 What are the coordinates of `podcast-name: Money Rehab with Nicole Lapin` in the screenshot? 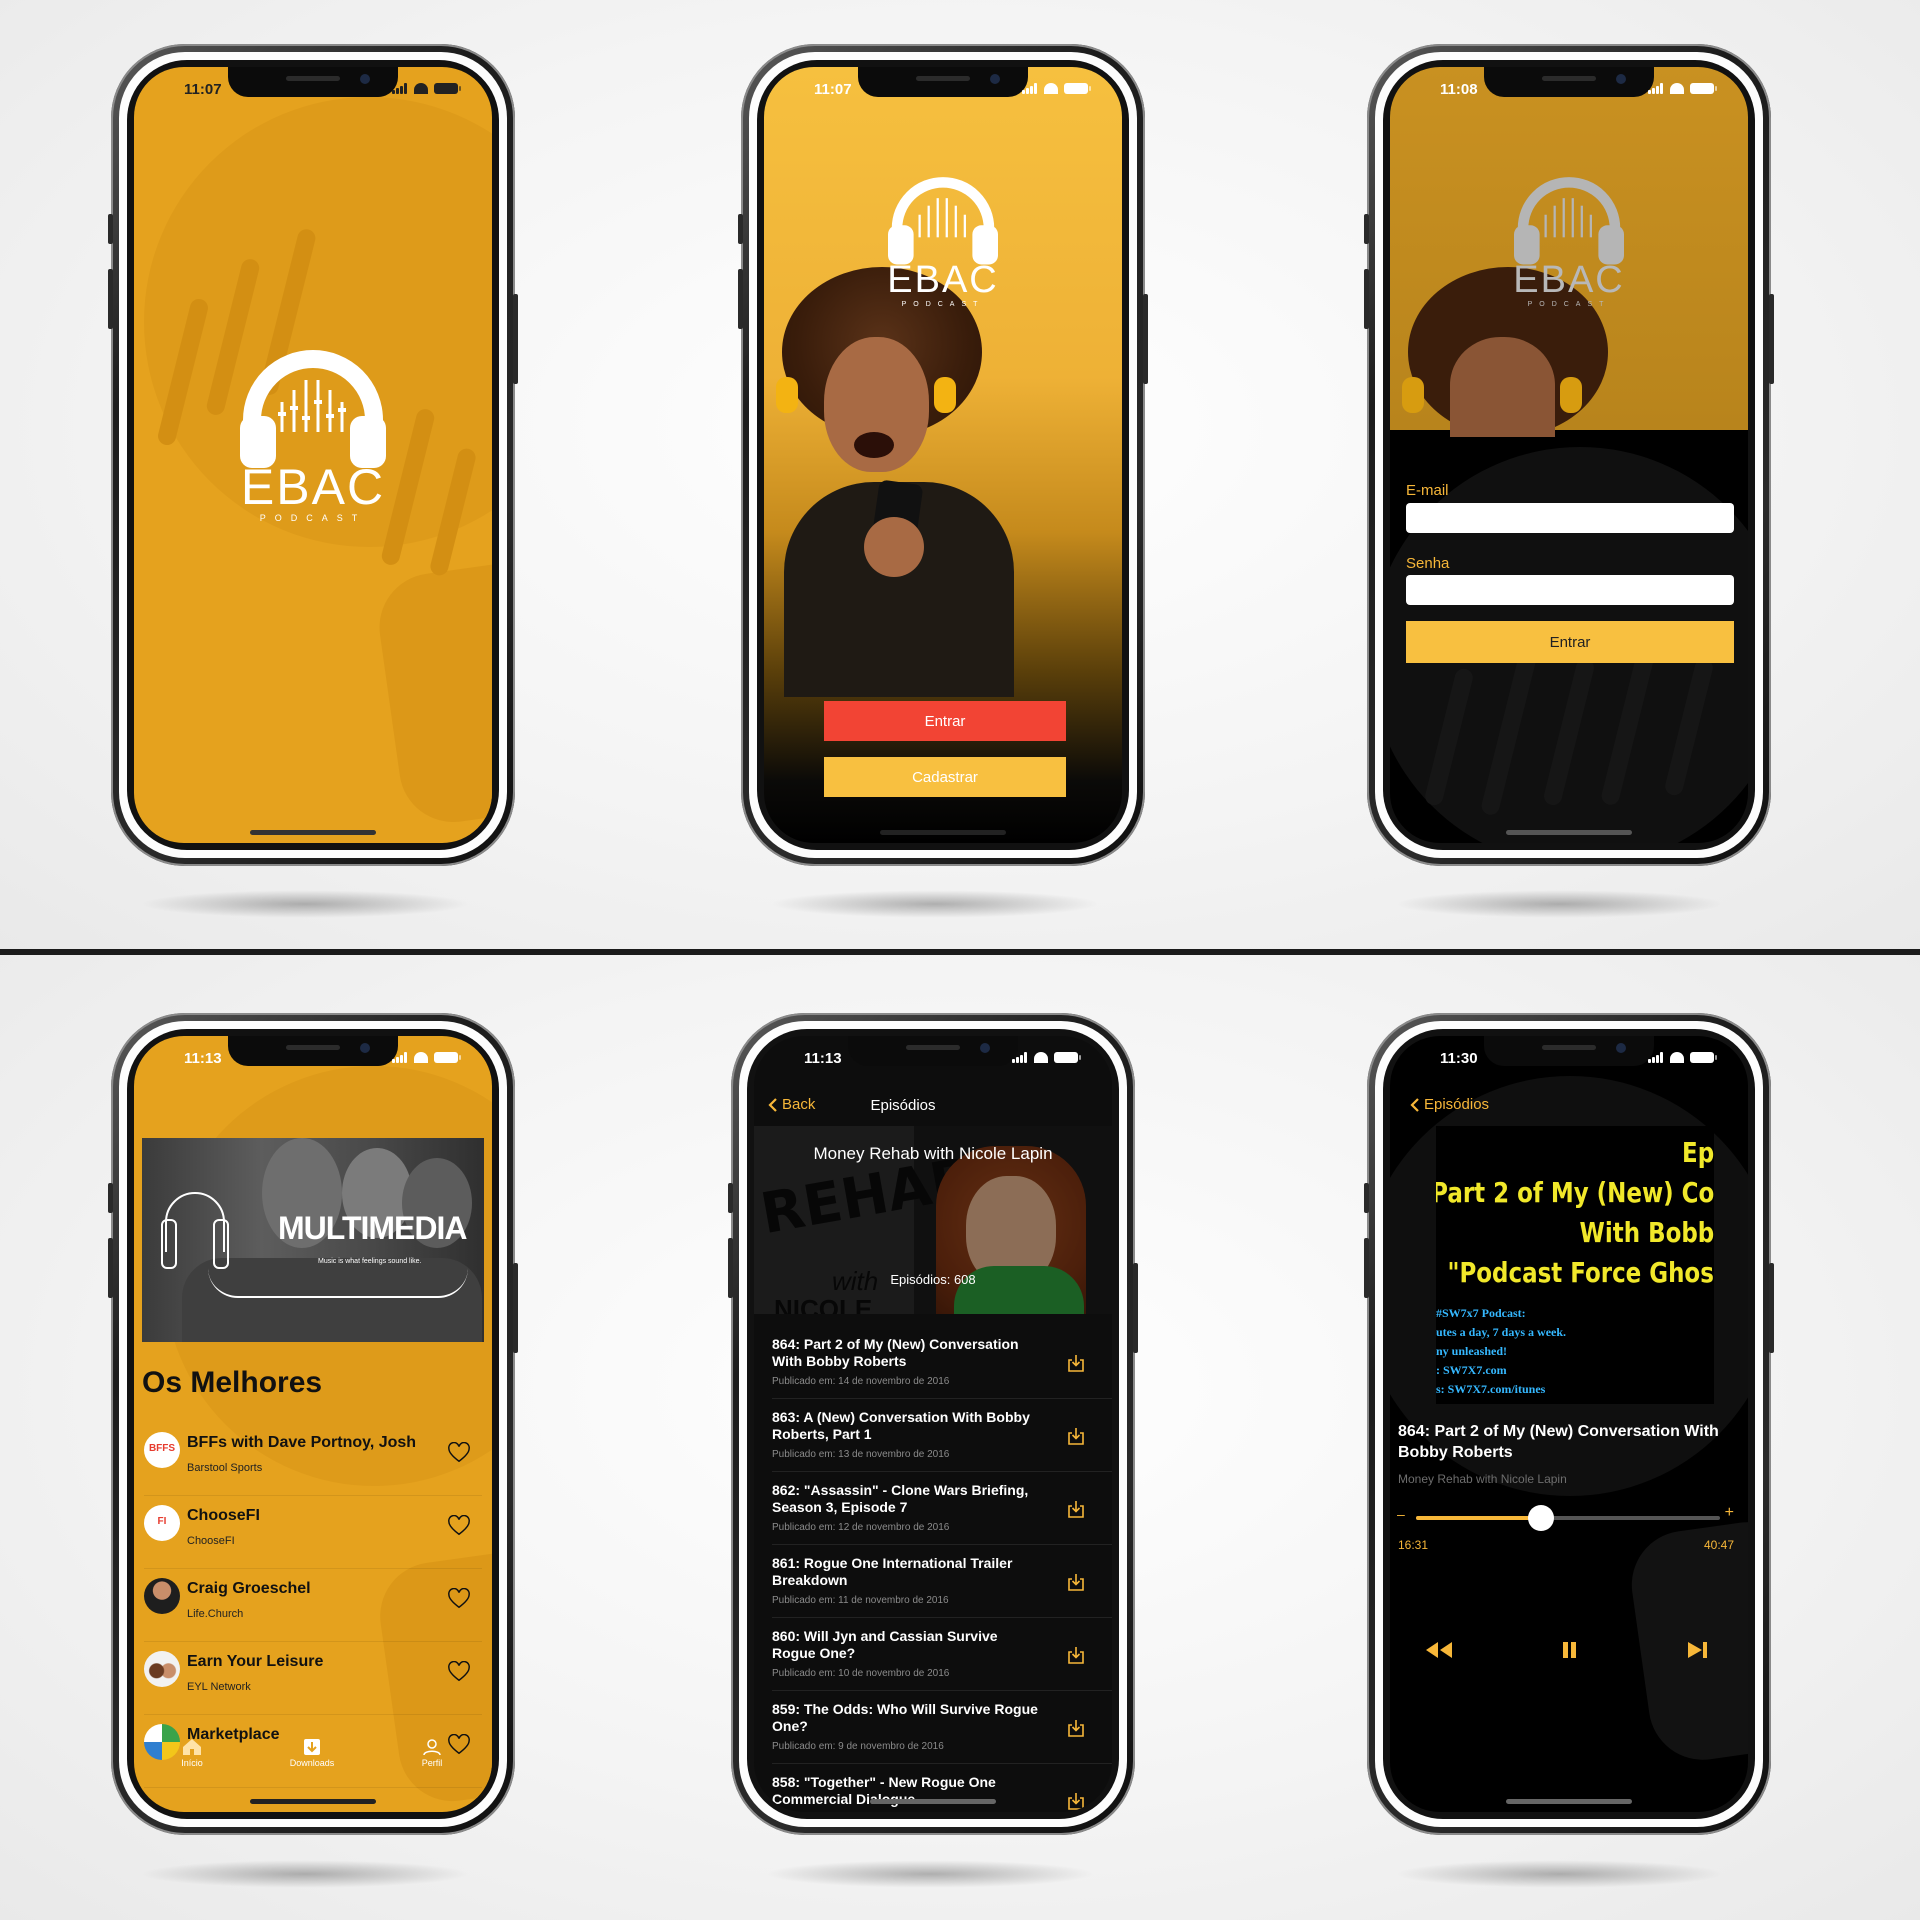 It's located at (1482, 1479).